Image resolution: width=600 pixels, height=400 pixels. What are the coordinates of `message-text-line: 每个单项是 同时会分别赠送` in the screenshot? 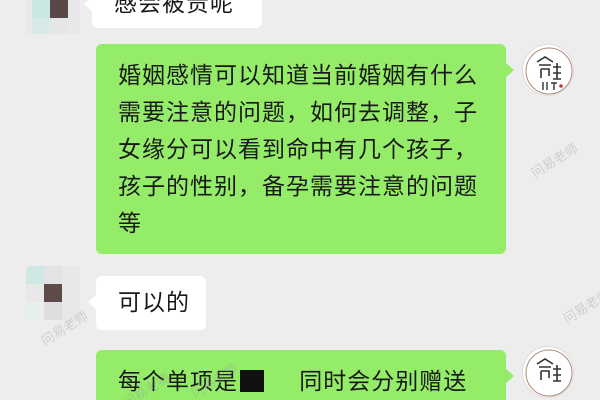 It's located at (312, 382).